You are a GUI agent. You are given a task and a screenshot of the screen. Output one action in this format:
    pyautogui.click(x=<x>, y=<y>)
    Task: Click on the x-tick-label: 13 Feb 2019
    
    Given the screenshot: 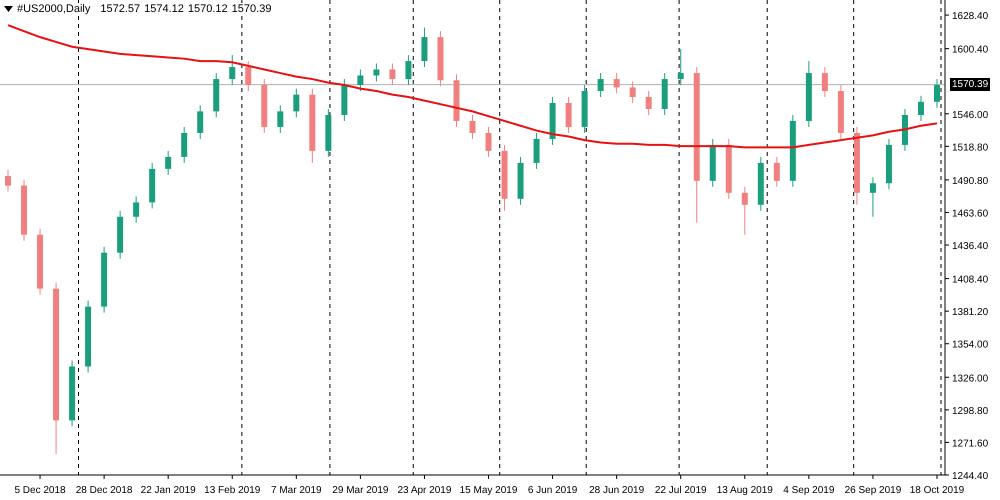 What is the action you would take?
    pyautogui.click(x=232, y=490)
    